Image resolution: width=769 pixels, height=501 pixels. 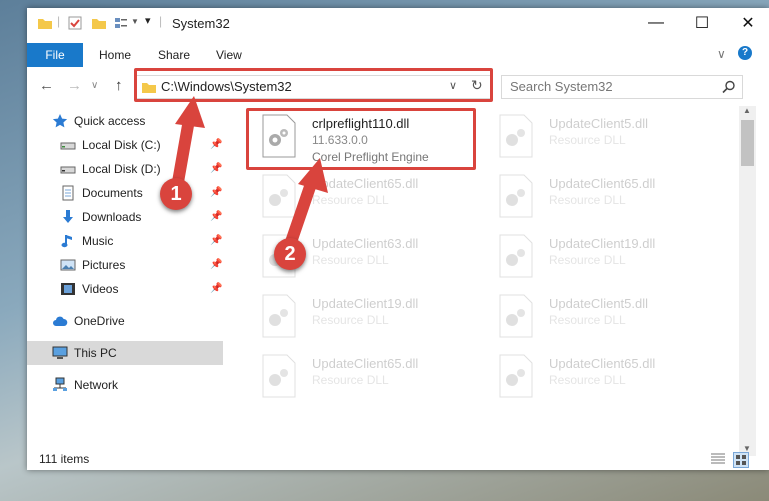 What do you see at coordinates (135, 21) in the screenshot?
I see `qa-dropdown-icon: ▼` at bounding box center [135, 21].